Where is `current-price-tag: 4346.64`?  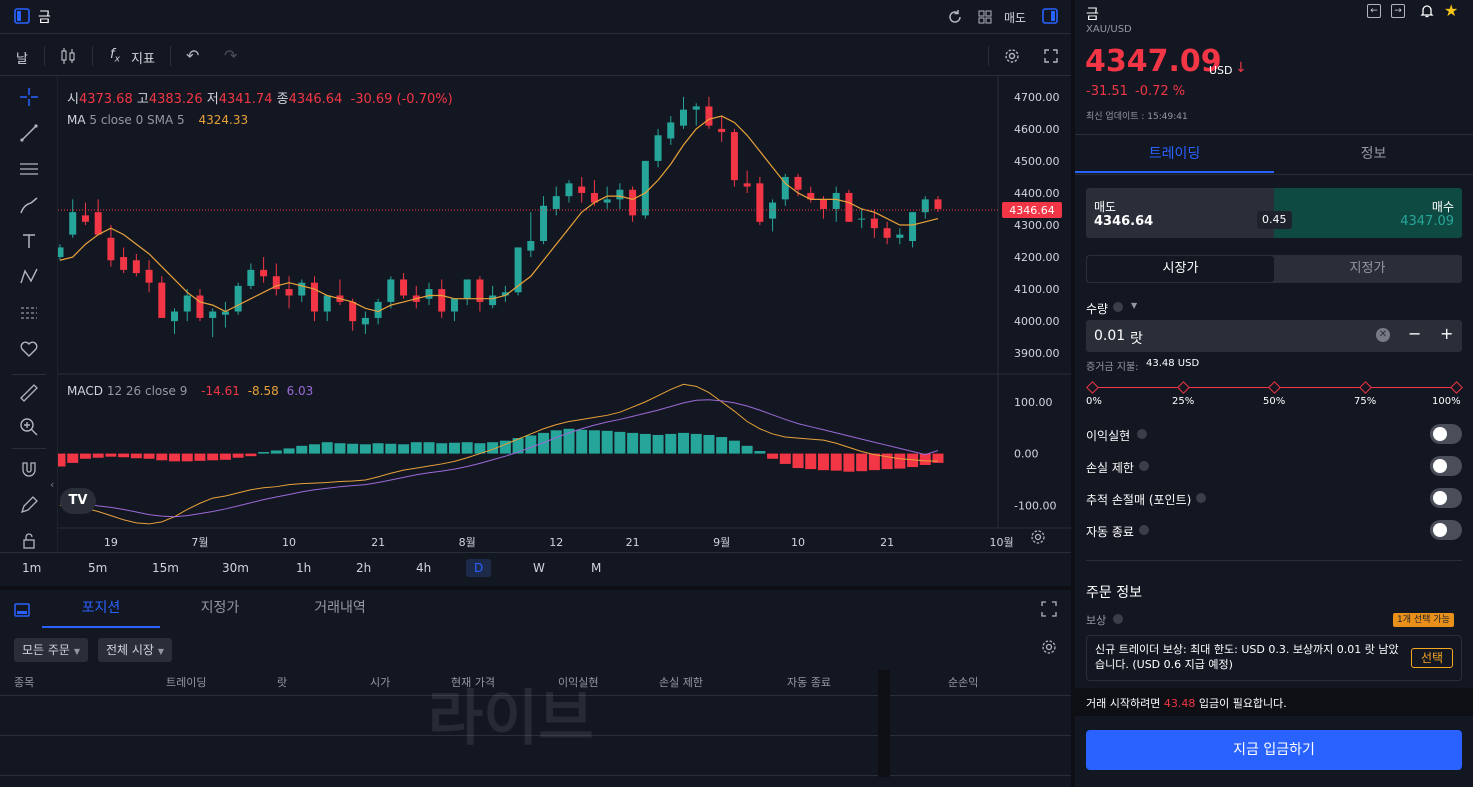 current-price-tag: 4346.64 is located at coordinates (1032, 210).